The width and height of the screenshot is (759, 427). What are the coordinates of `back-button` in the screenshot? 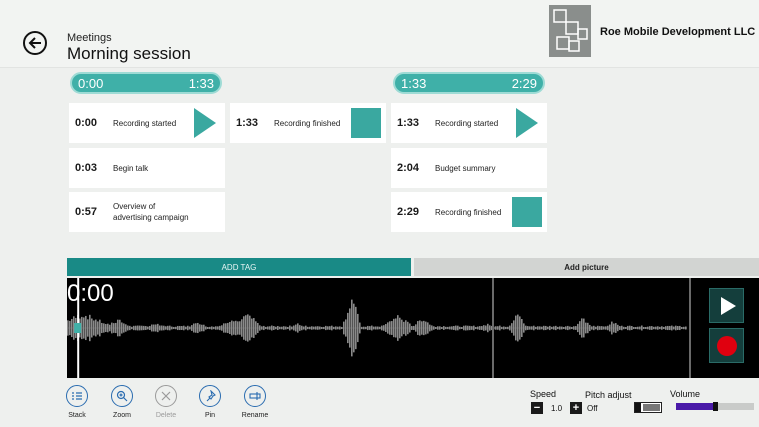 It's located at (35, 43).